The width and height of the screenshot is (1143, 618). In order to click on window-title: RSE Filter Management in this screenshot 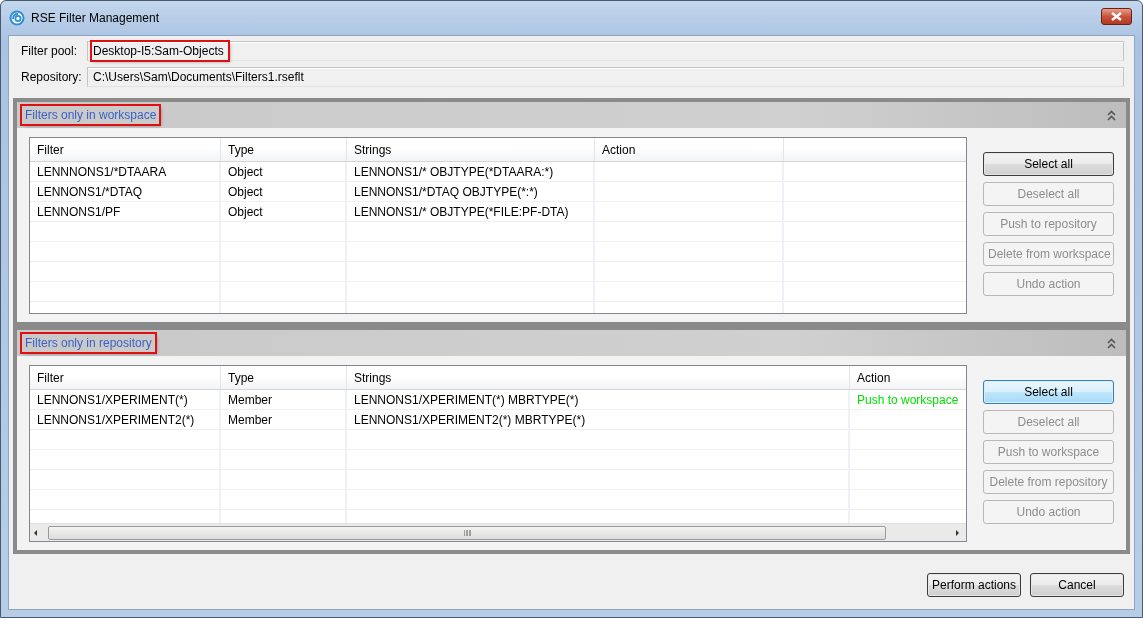, I will do `click(96, 18)`.